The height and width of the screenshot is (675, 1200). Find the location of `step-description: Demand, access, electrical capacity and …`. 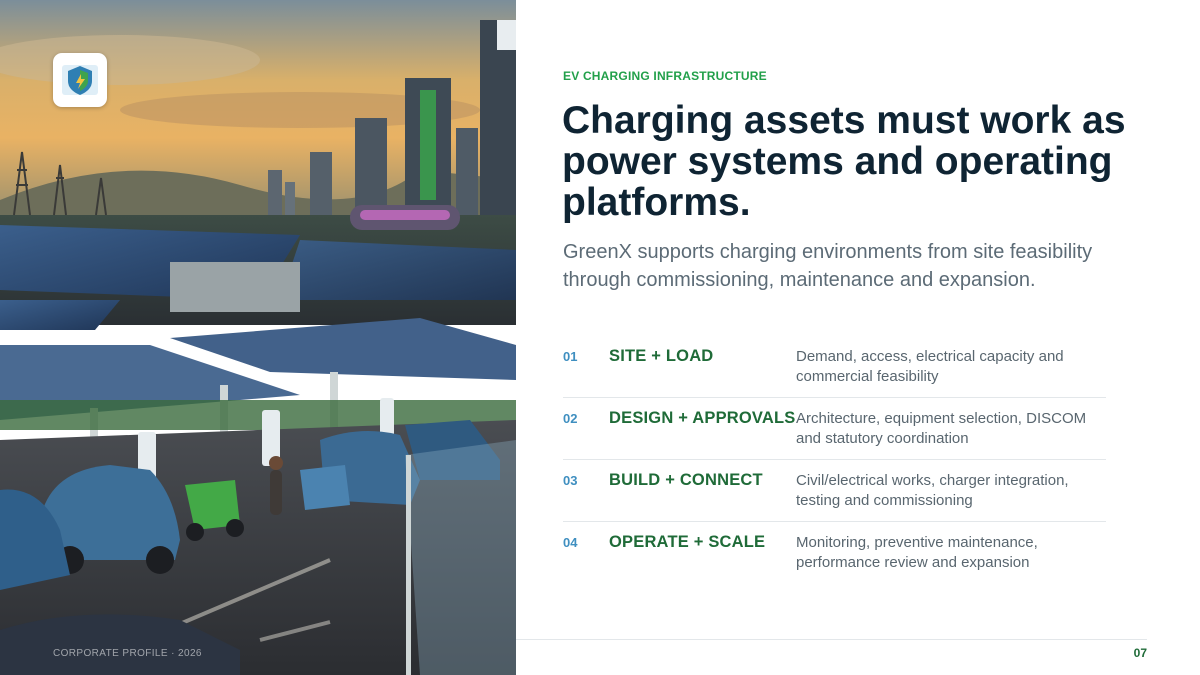

step-description: Demand, access, electrical capacity and … is located at coordinates (930, 366).